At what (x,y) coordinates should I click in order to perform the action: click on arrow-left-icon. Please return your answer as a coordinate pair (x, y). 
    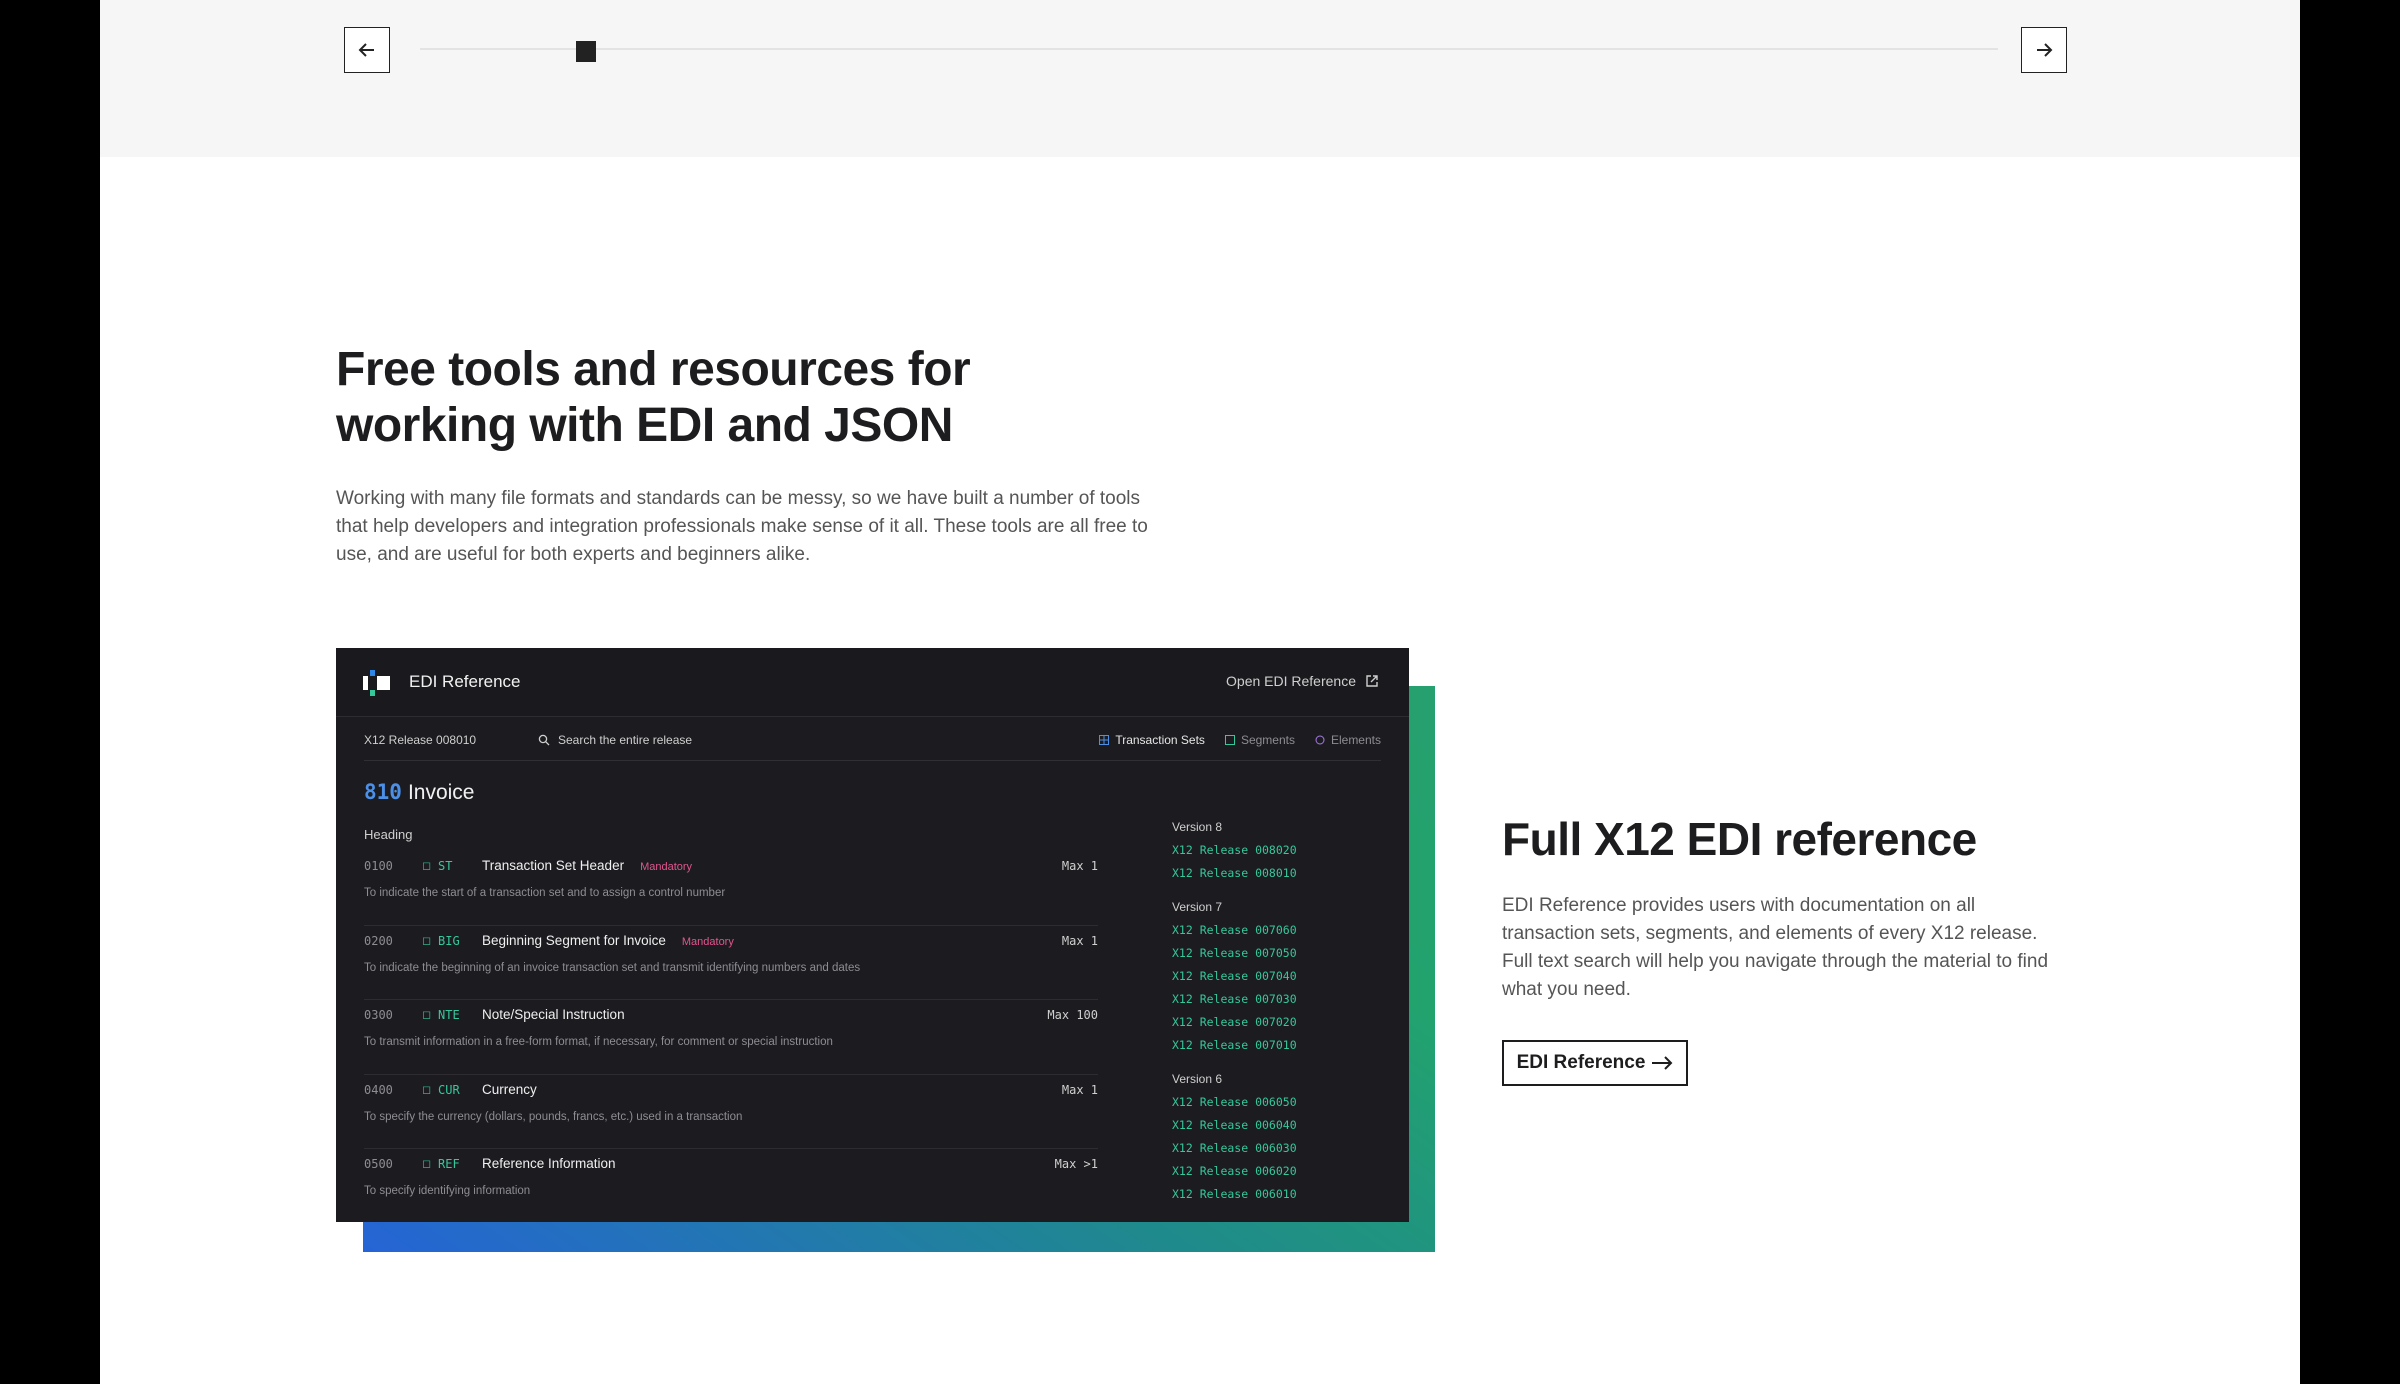
    Looking at the image, I should click on (366, 50).